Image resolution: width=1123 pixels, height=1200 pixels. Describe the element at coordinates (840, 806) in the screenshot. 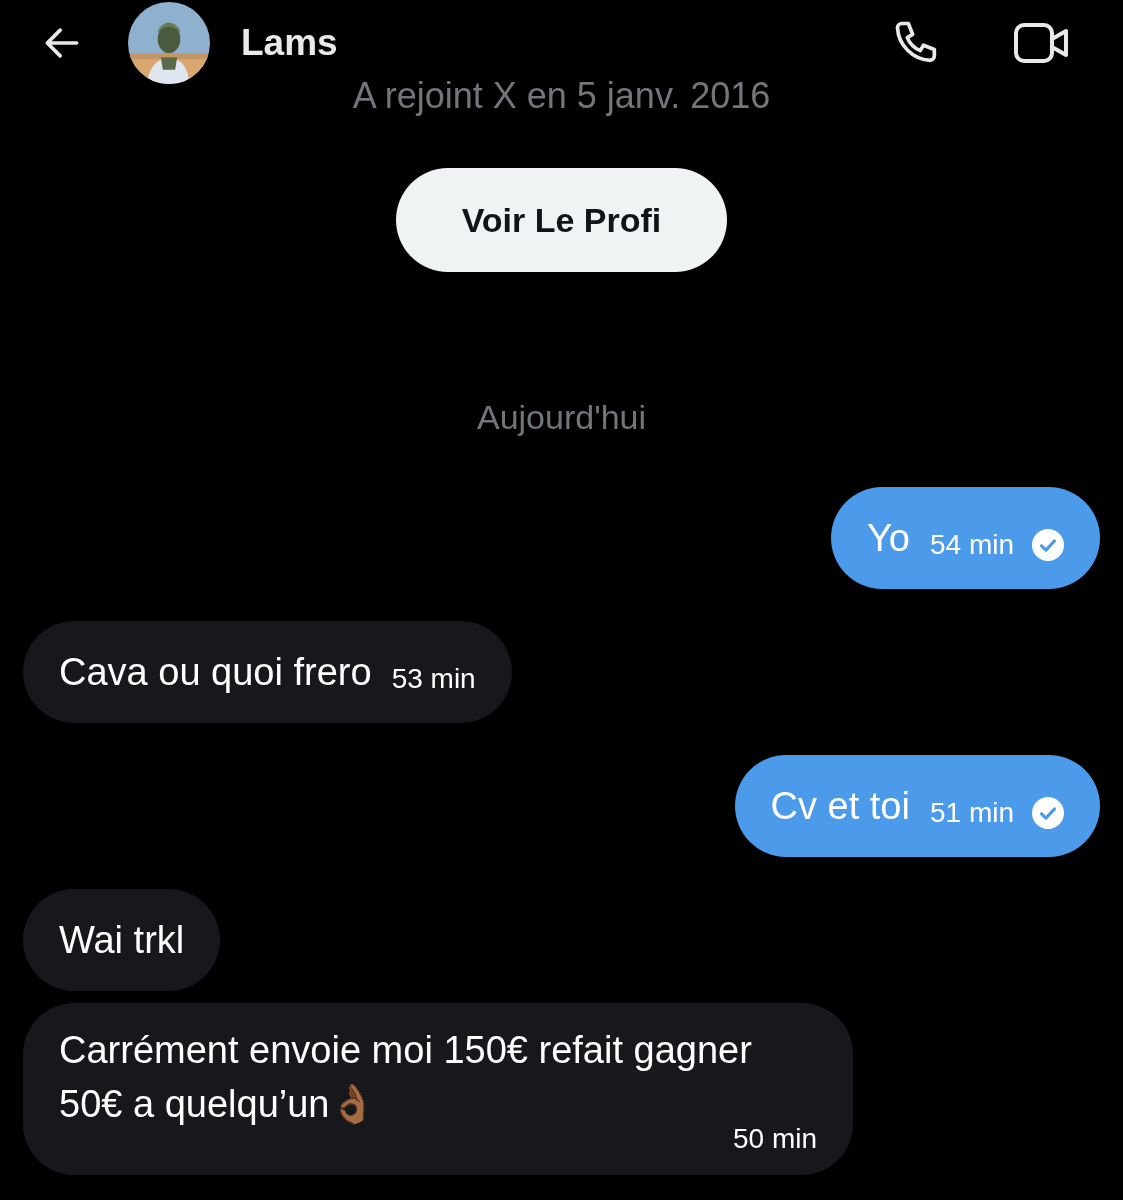

I see `message-text: Cv et toi` at that location.